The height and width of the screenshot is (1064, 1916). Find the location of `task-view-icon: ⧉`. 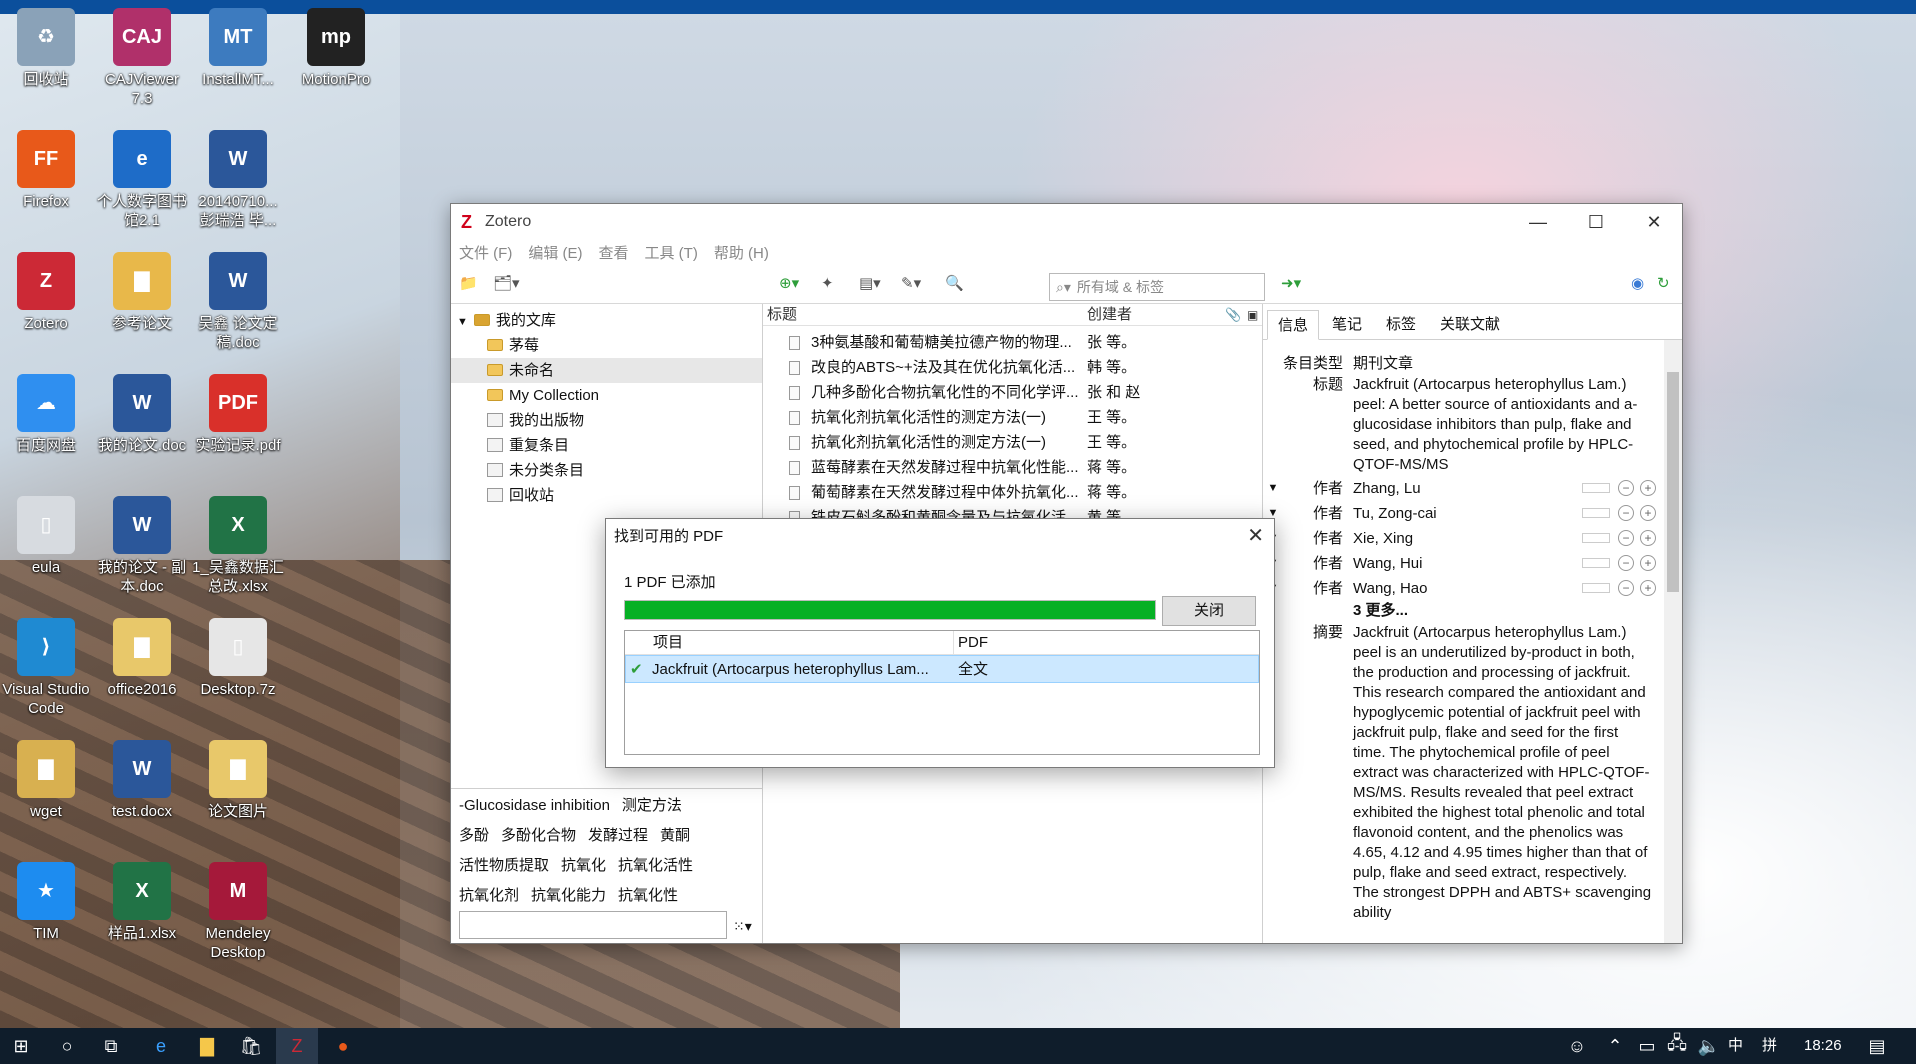

task-view-icon: ⧉ is located at coordinates (111, 1046).